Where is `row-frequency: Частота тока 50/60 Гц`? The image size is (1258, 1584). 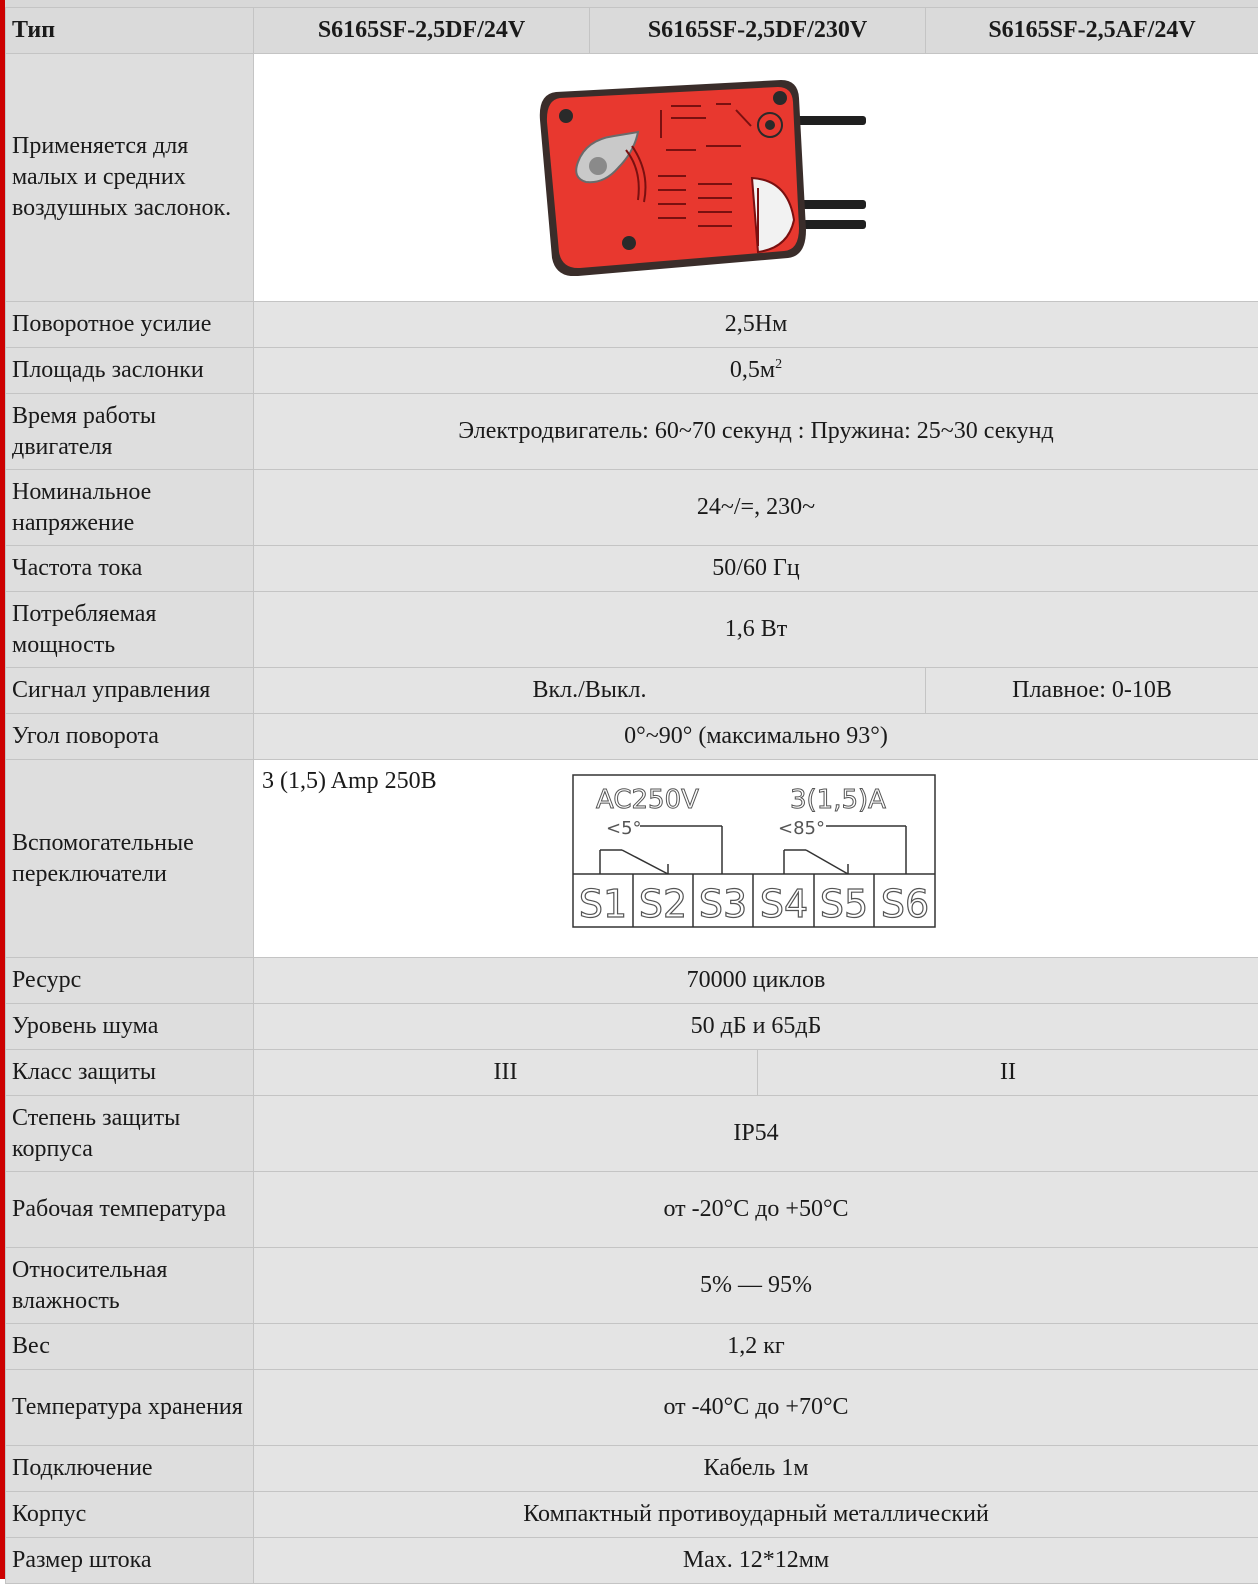 row-frequency: Частота тока 50/60 Гц is located at coordinates (632, 569).